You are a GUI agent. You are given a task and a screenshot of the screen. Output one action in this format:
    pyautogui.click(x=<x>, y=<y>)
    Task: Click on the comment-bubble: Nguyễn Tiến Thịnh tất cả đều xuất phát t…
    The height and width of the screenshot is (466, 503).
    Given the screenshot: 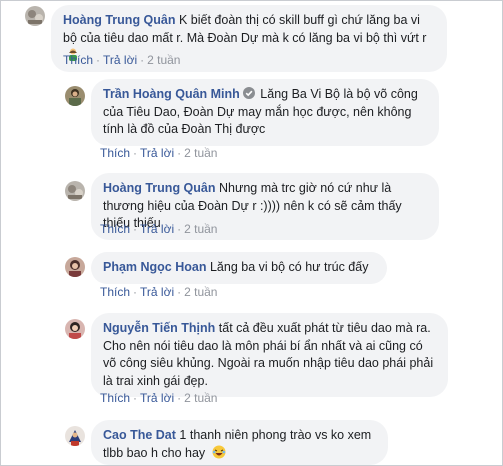 What is the action you would take?
    pyautogui.click(x=269, y=355)
    